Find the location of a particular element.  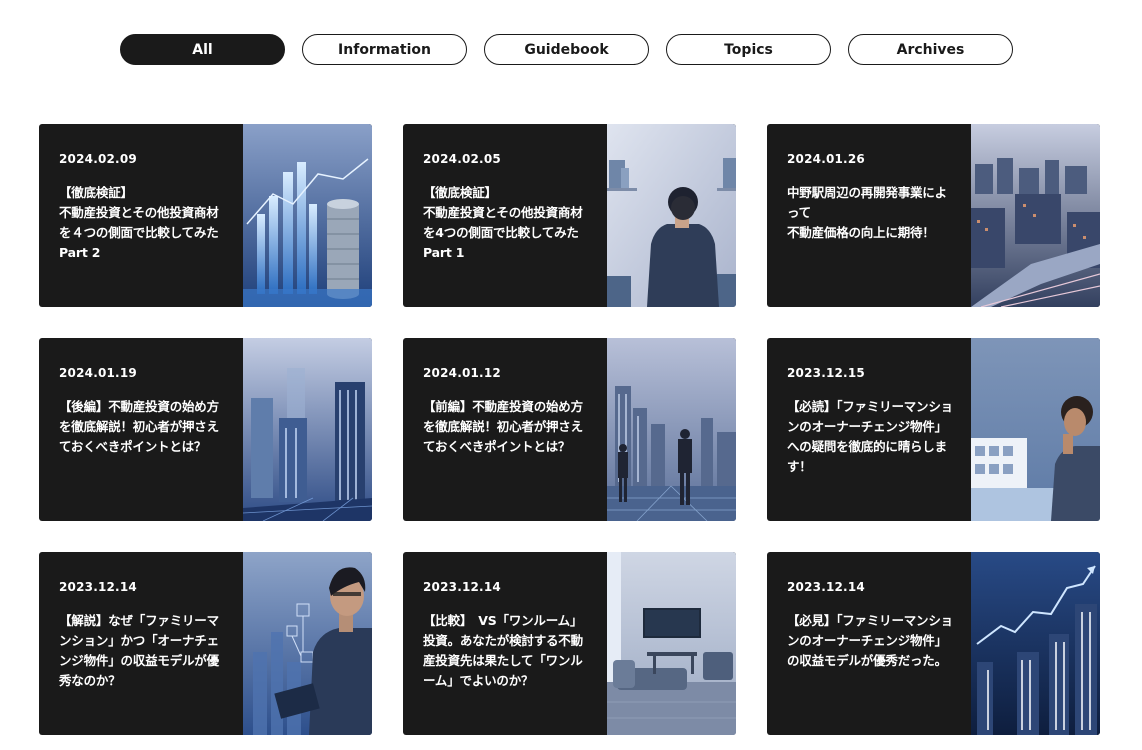

article-date: 2024.01.26 is located at coordinates (826, 159).